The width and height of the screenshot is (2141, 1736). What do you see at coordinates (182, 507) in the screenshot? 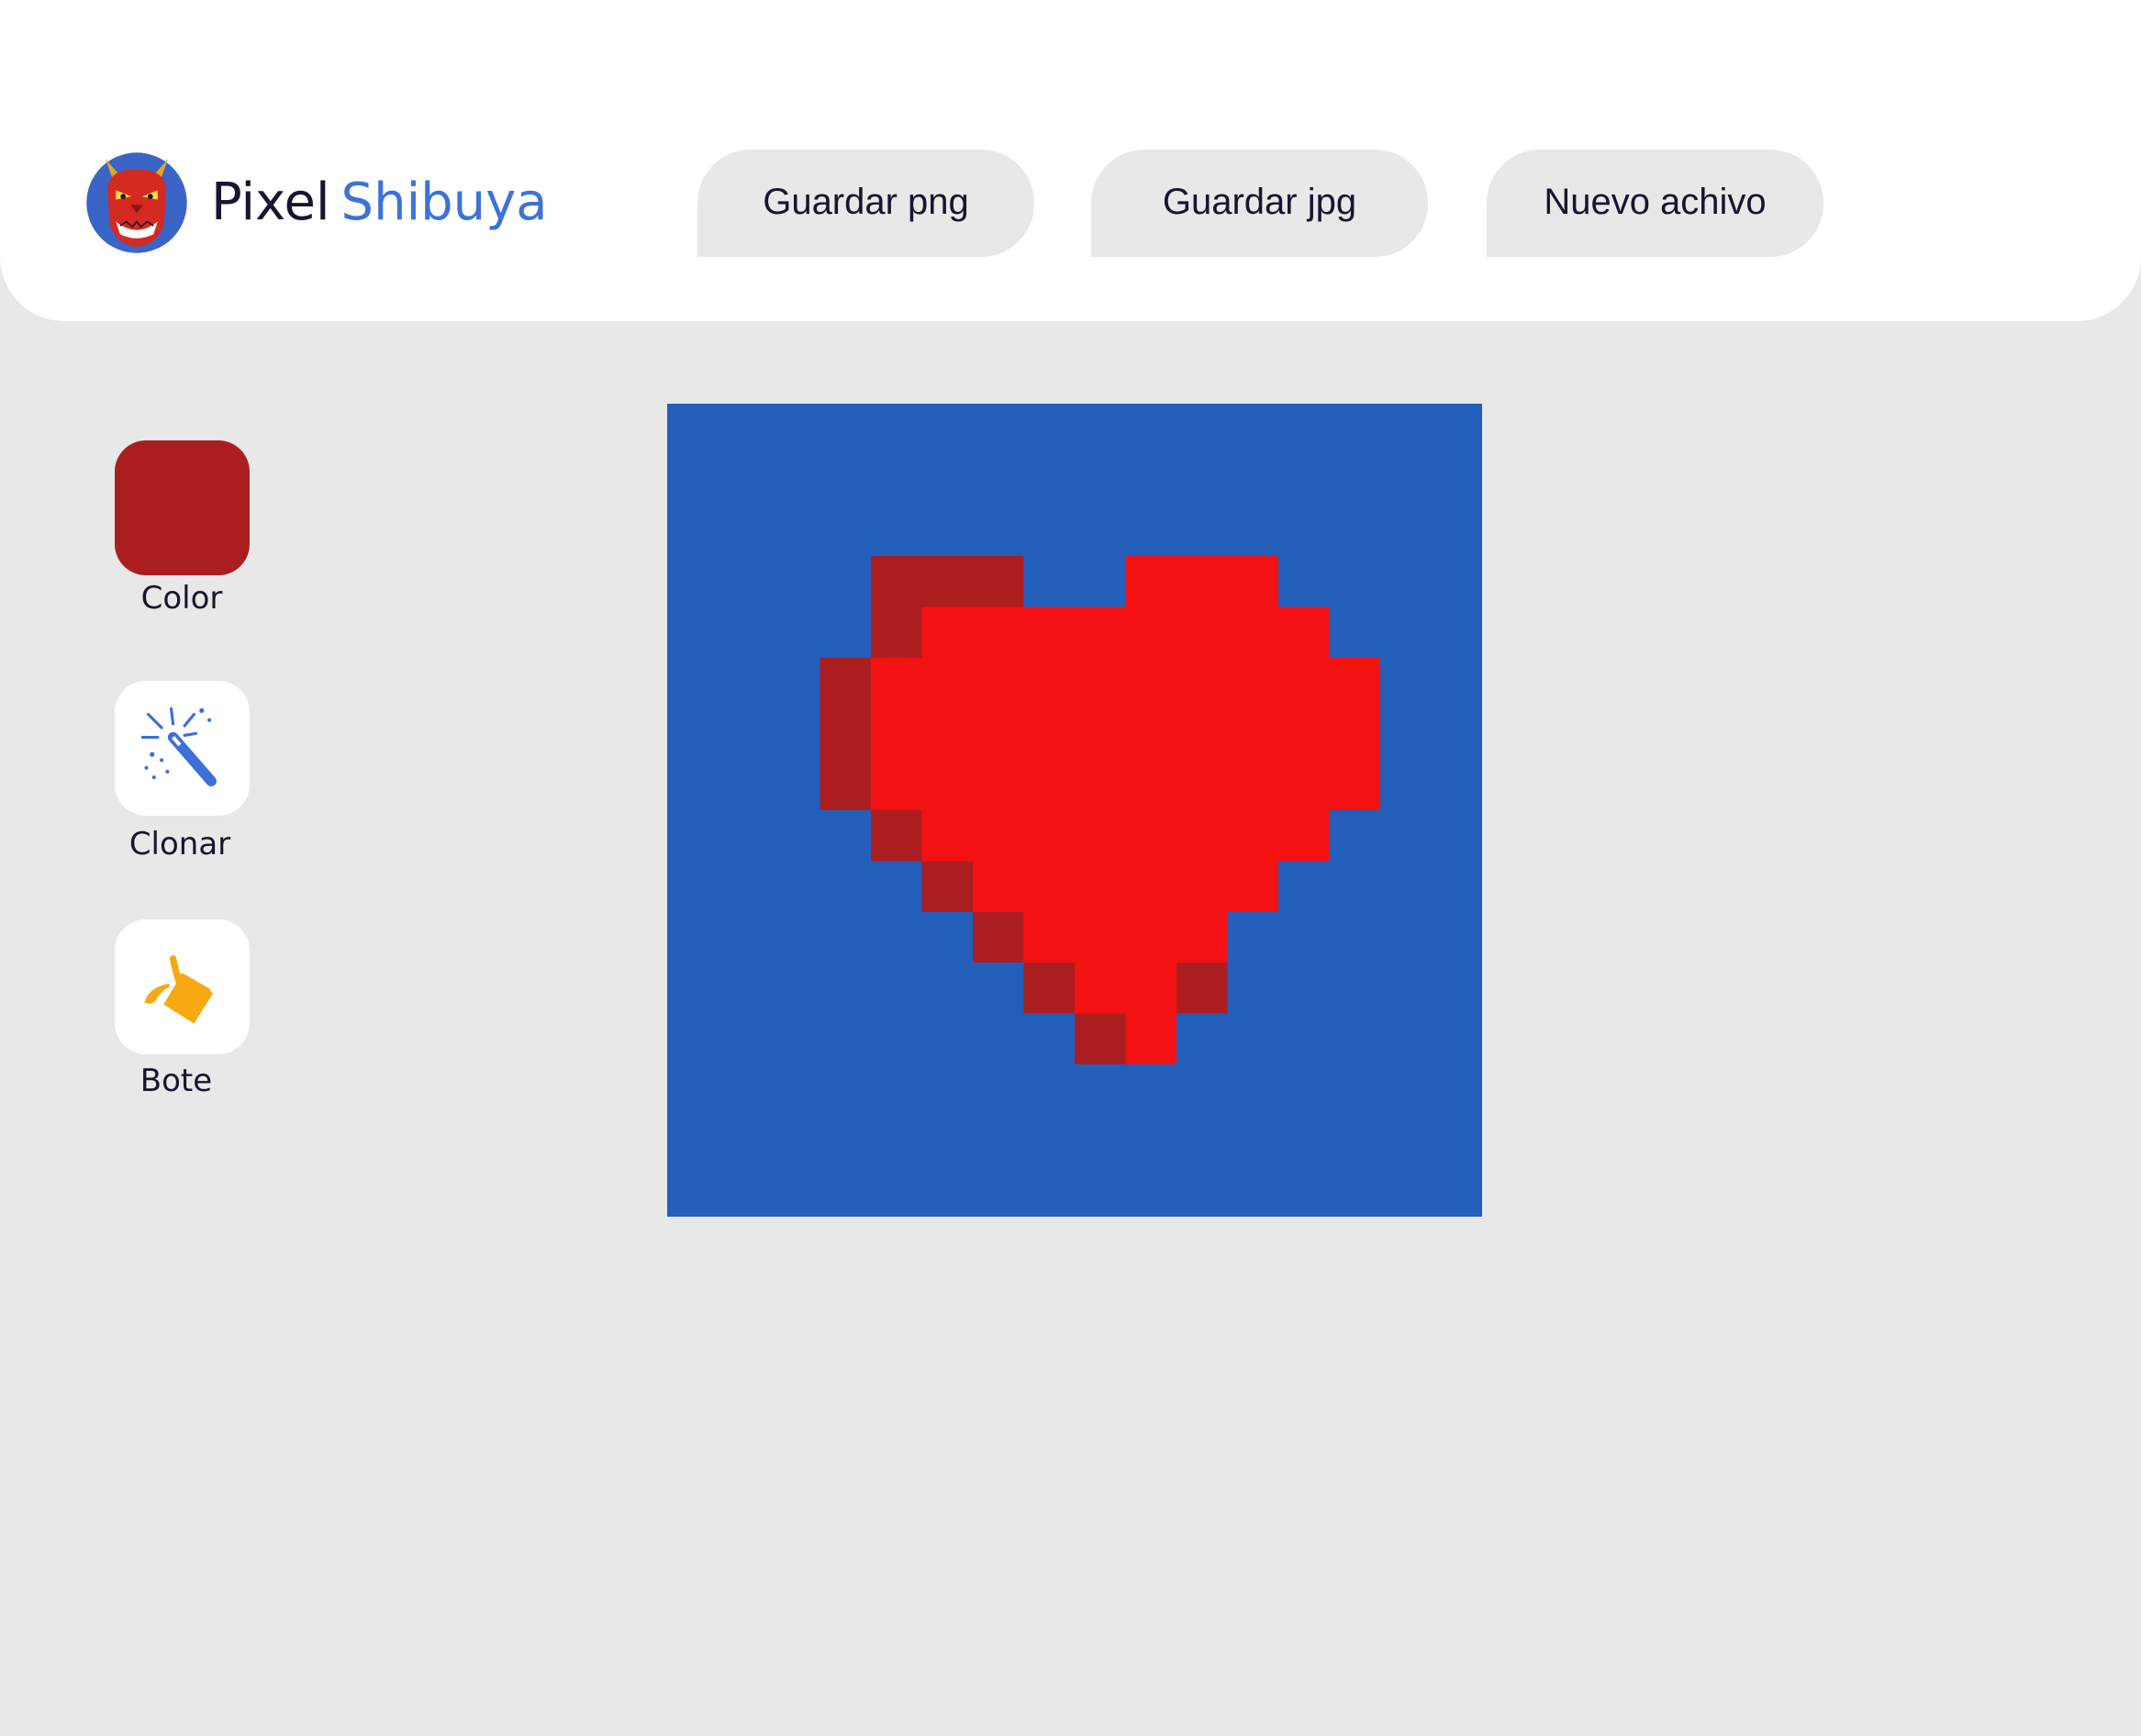
I see `color-picker-button` at bounding box center [182, 507].